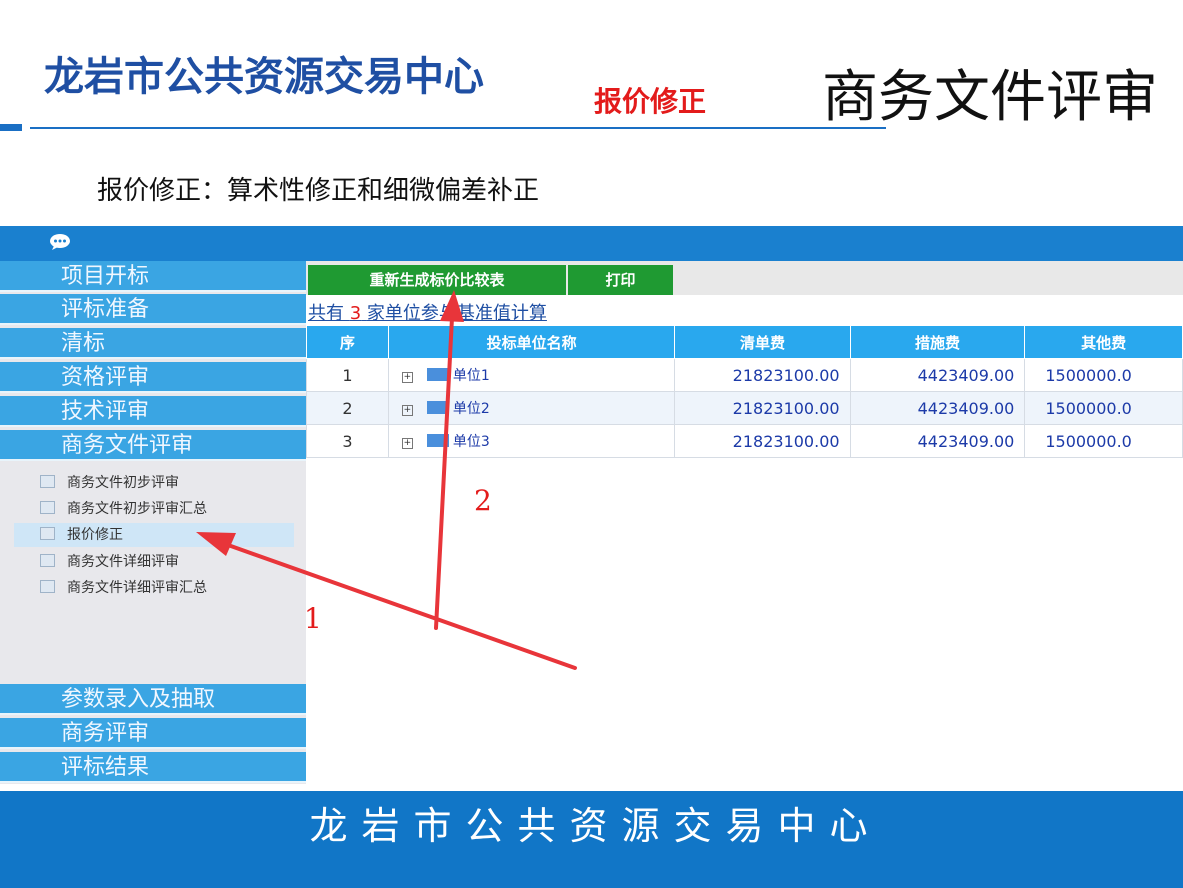  What do you see at coordinates (153, 699) in the screenshot?
I see `sidebar-item-param-entry: 参数录入及抽取` at bounding box center [153, 699].